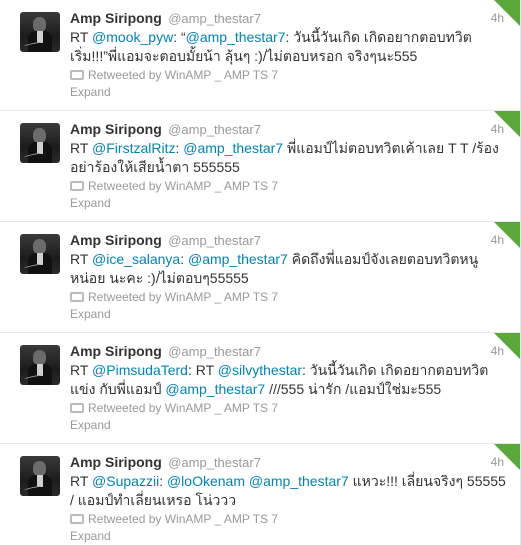 This screenshot has width=521, height=545. What do you see at coordinates (132, 37) in the screenshot?
I see `mention-link: @mook_pyw` at bounding box center [132, 37].